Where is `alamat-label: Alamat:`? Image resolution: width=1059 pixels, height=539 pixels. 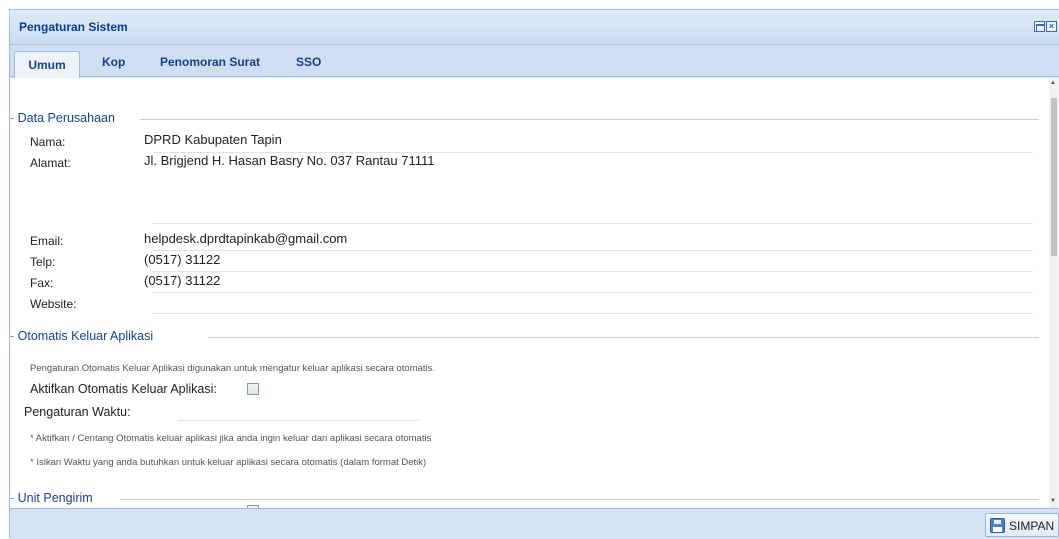 alamat-label: Alamat: is located at coordinates (50, 163).